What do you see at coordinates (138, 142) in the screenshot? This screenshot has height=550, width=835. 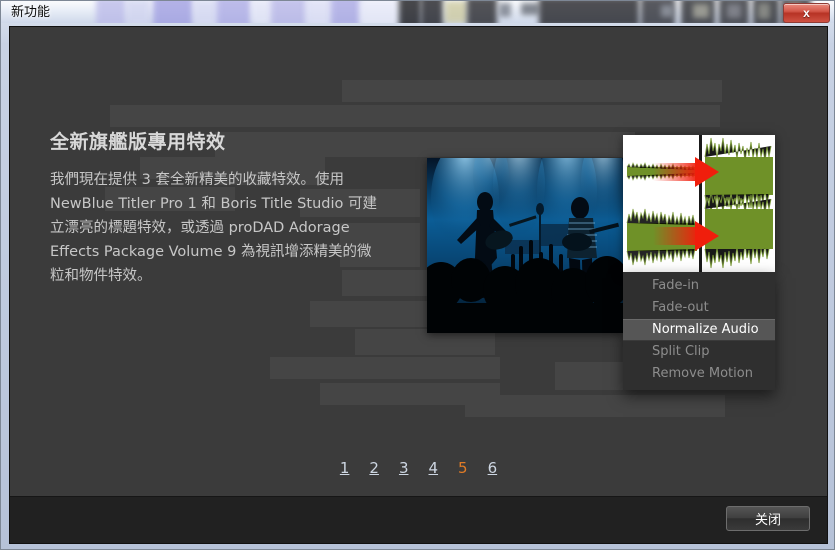 I see `page-title: 全新旗艦版專用特效` at bounding box center [138, 142].